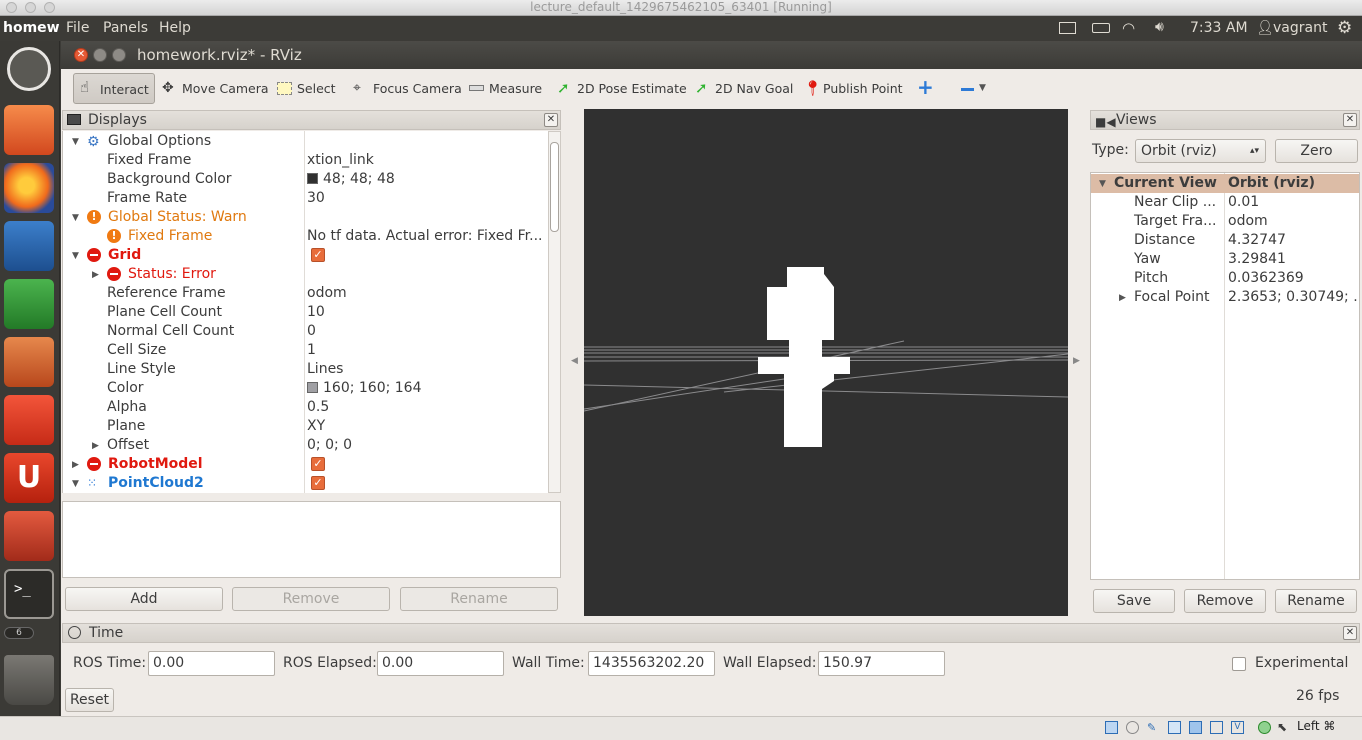  Describe the element at coordinates (305, 141) in the screenshot. I see `tree-row-global-options: ▼ ⚙ Global Options` at that location.